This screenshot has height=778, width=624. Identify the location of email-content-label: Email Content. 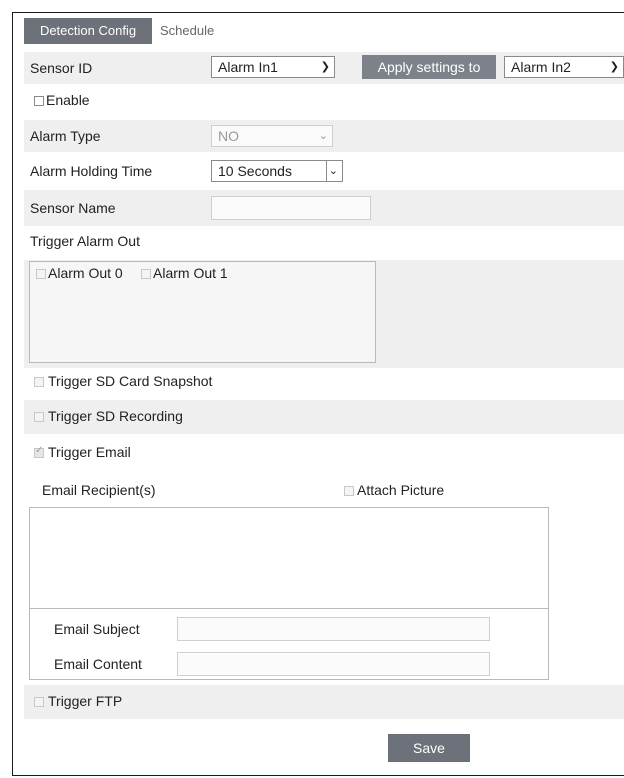
(98, 664).